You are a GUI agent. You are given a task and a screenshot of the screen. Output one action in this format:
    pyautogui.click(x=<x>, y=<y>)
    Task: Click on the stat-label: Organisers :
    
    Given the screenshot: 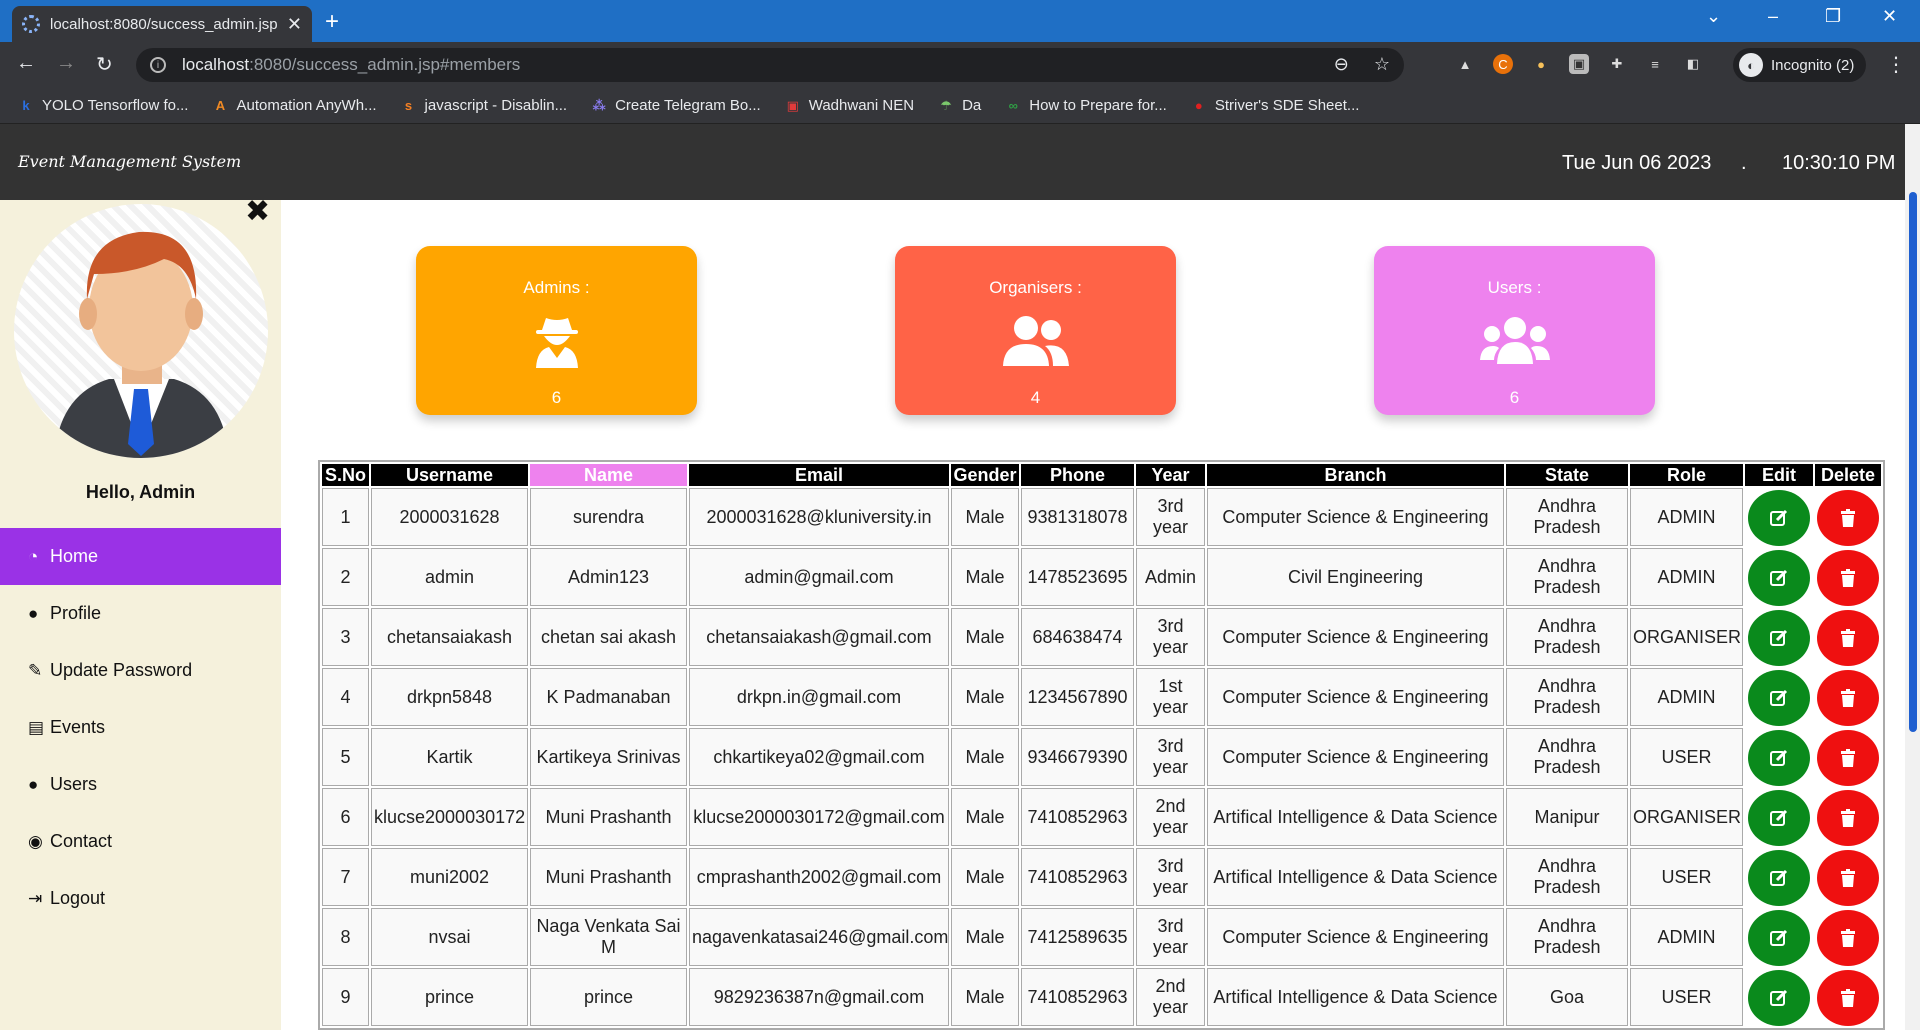 What is the action you would take?
    pyautogui.click(x=1035, y=287)
    